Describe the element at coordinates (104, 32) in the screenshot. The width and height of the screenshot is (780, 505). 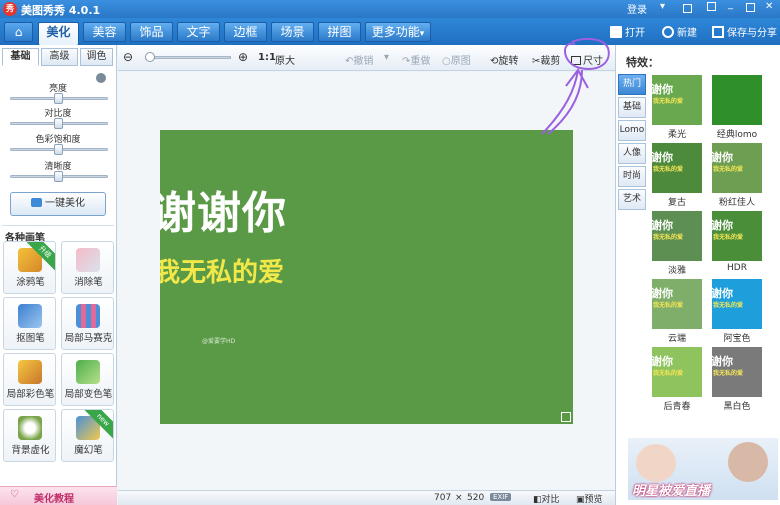
I see `tab-face: 美容` at that location.